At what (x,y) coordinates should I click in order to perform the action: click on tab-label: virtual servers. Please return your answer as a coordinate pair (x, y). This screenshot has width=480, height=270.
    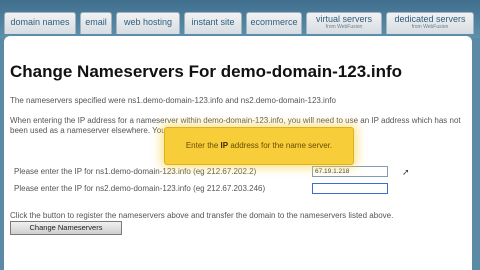
    Looking at the image, I should click on (343, 19).